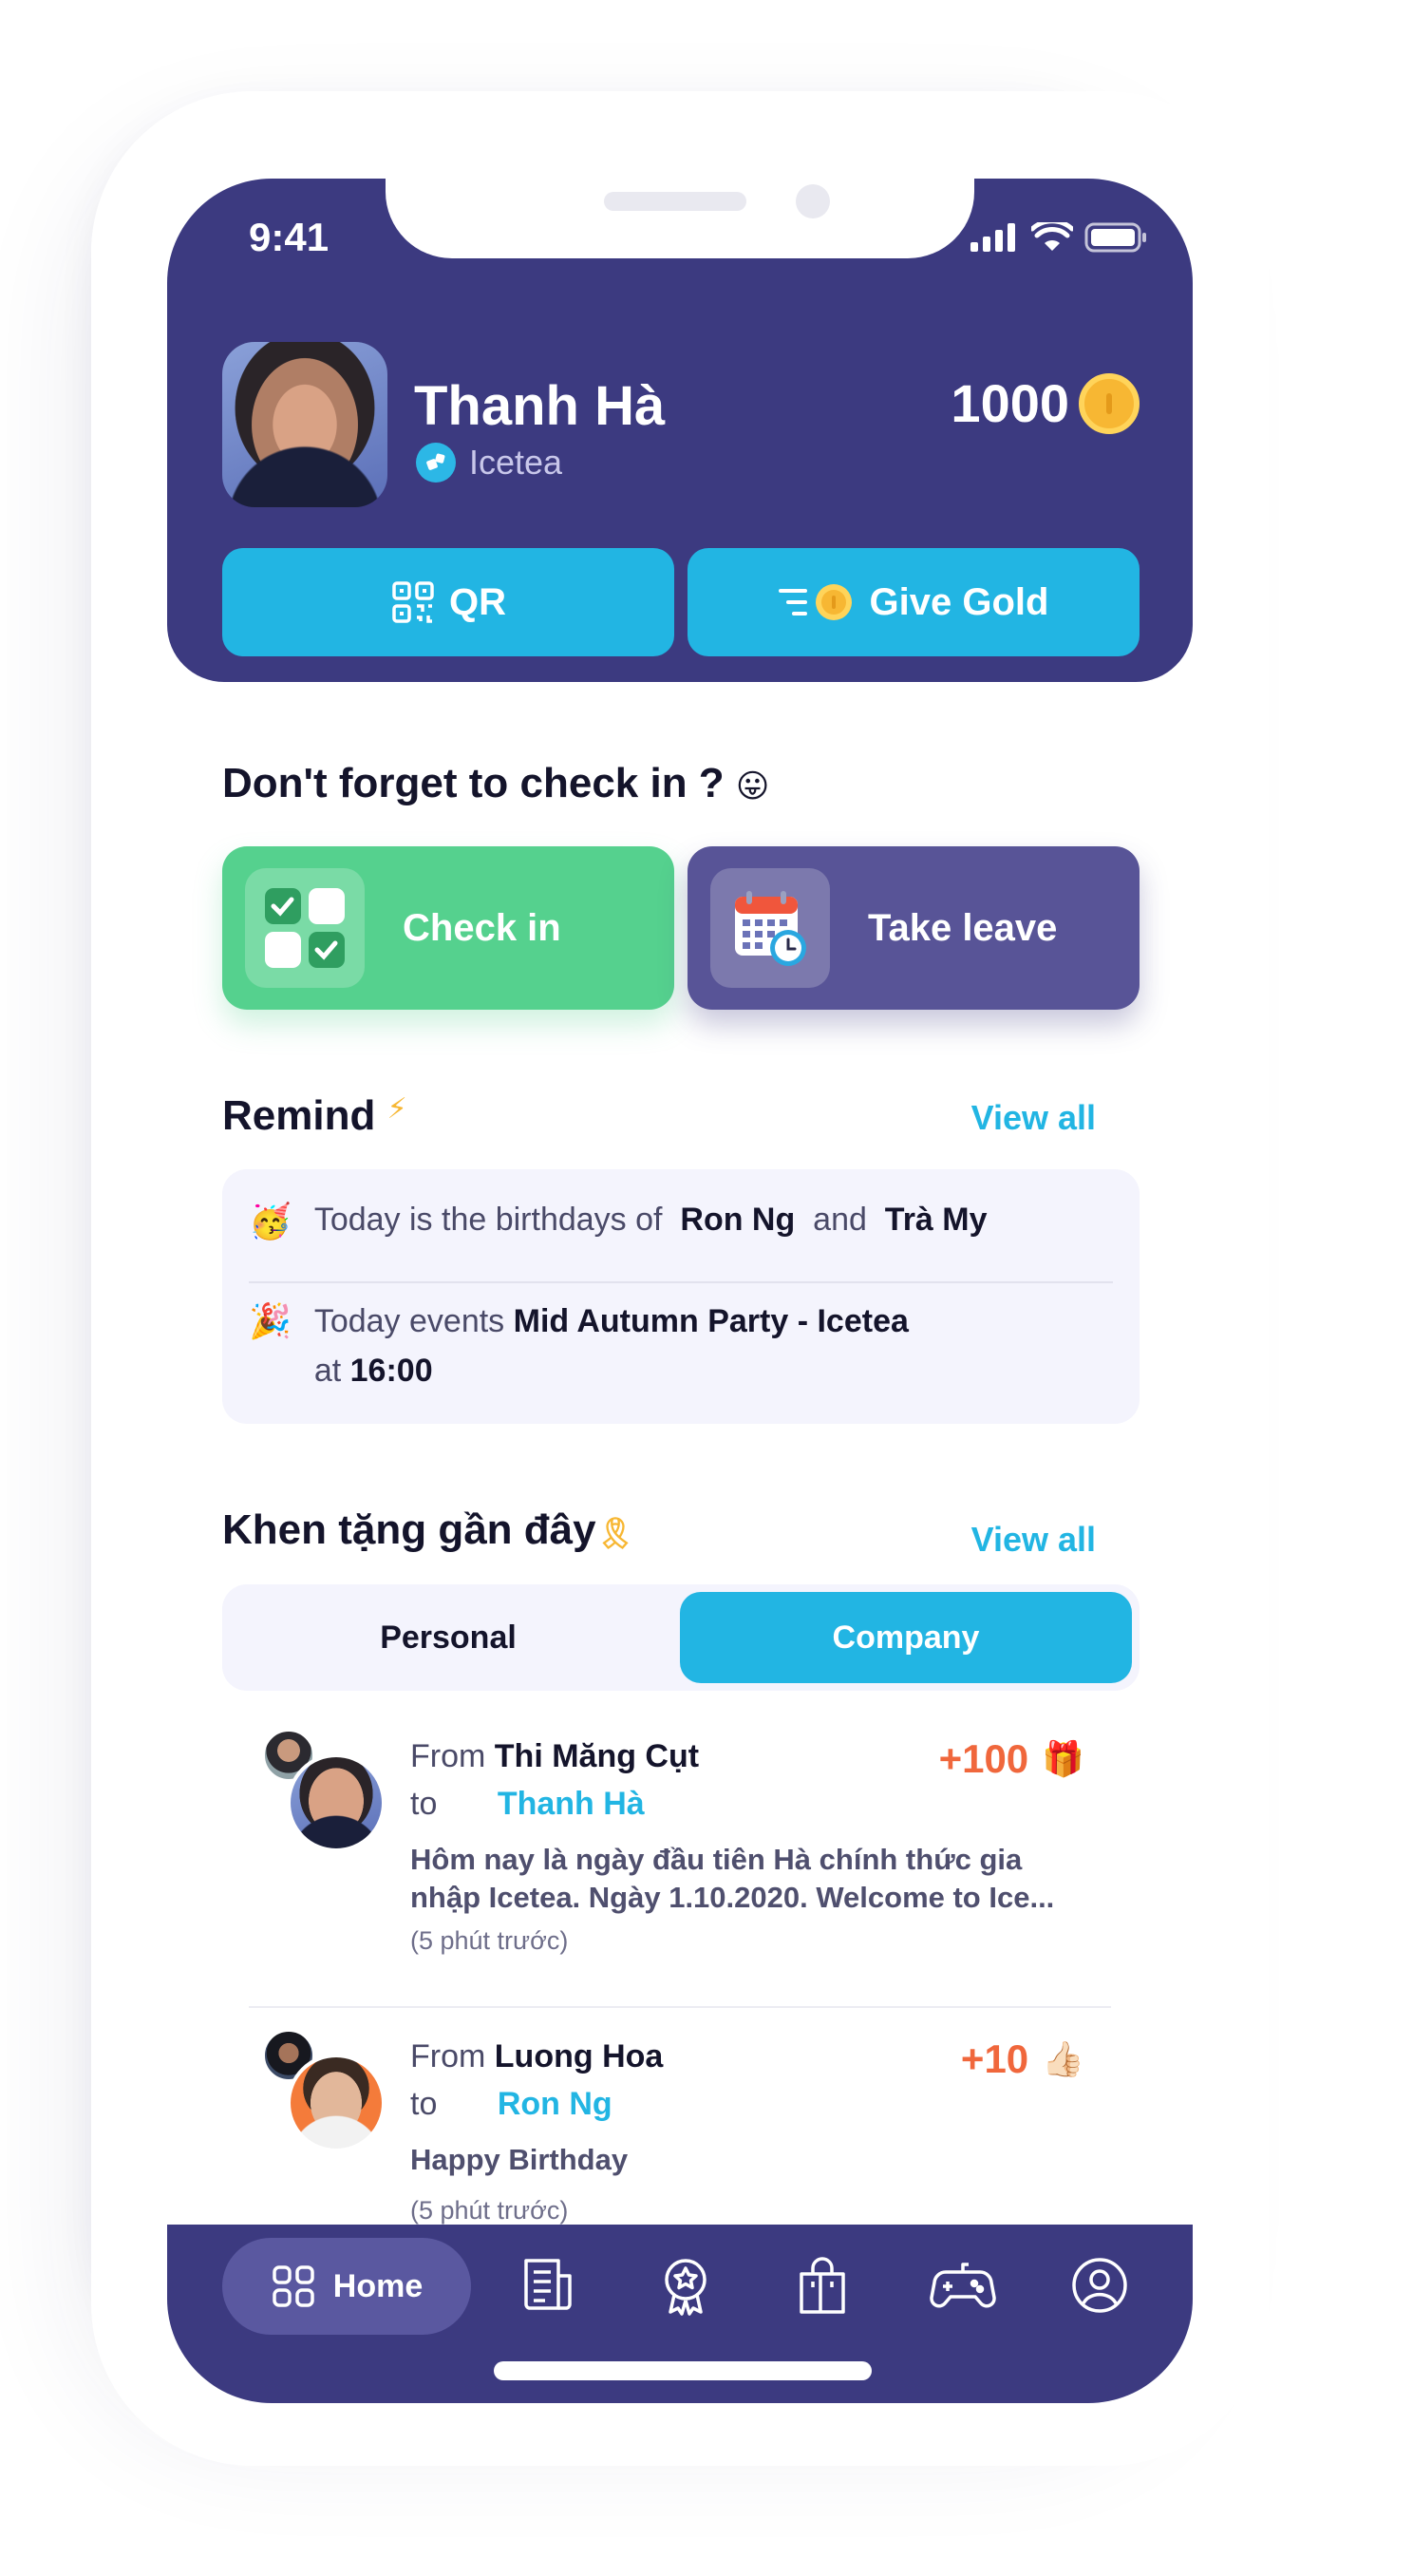  Describe the element at coordinates (813, 201) in the screenshot. I see `front-camera` at that location.